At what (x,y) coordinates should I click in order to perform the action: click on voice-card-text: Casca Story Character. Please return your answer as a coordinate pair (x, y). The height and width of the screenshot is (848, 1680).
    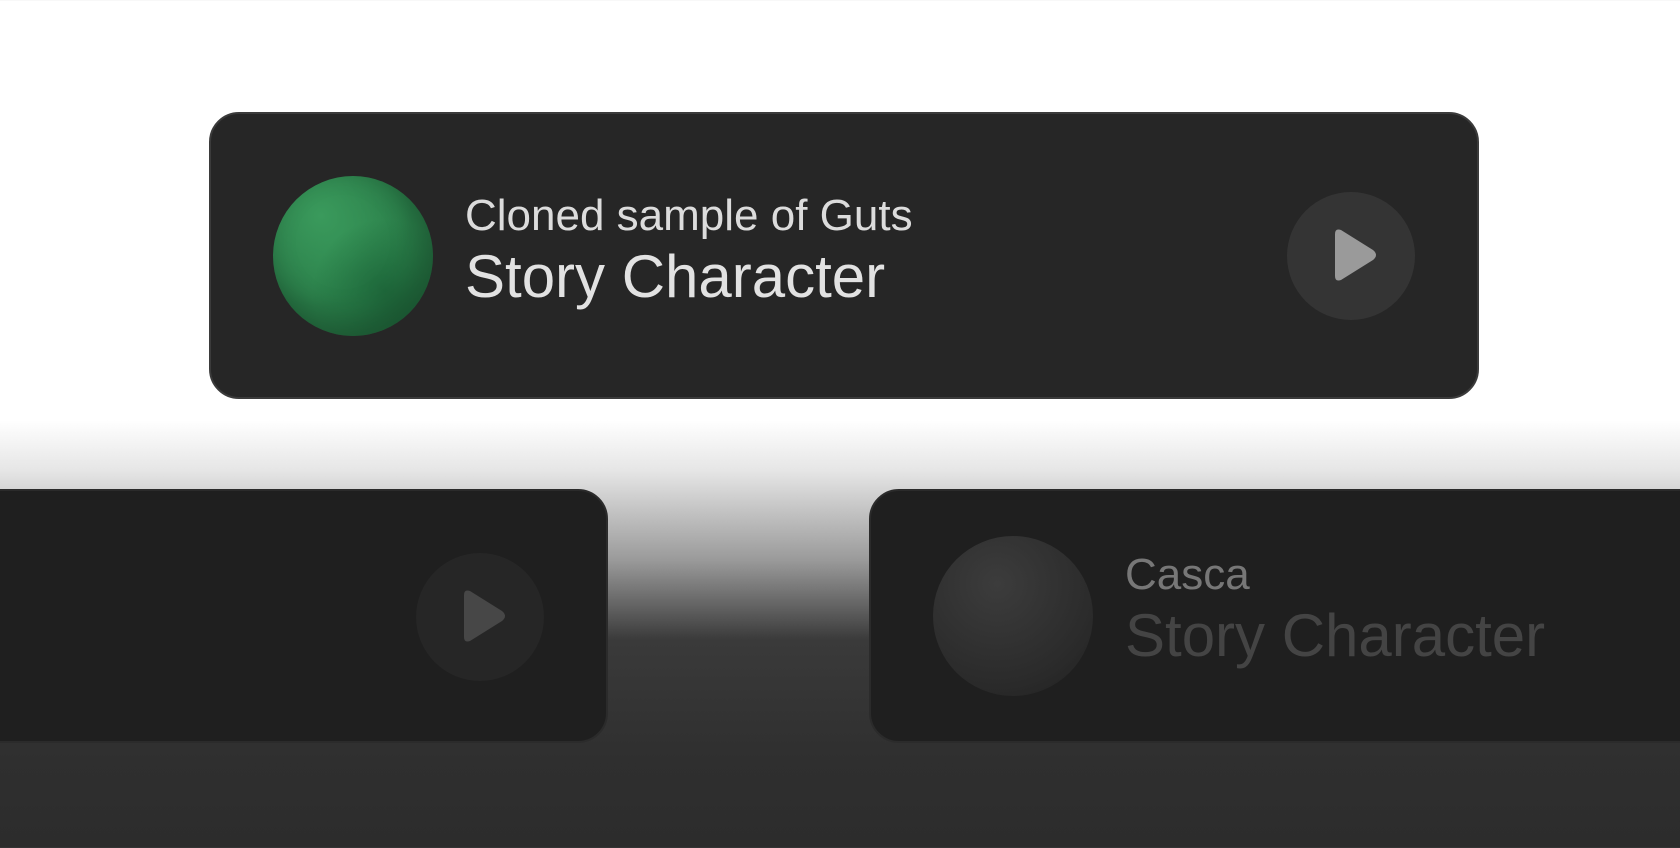
    Looking at the image, I should click on (1335, 610).